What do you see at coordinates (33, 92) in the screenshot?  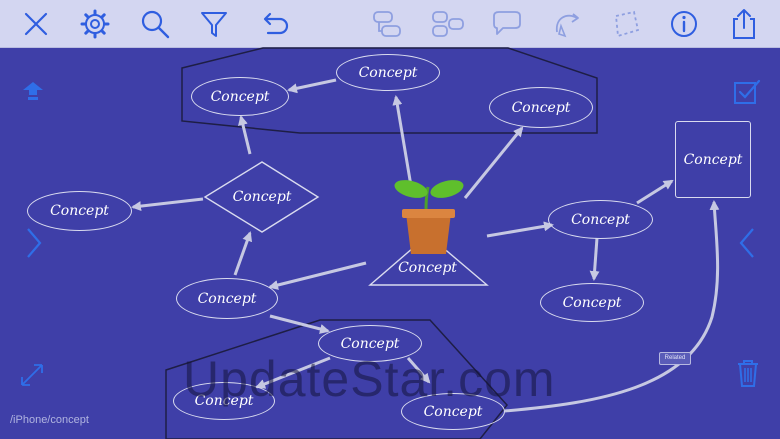 I see `outline-icon` at bounding box center [33, 92].